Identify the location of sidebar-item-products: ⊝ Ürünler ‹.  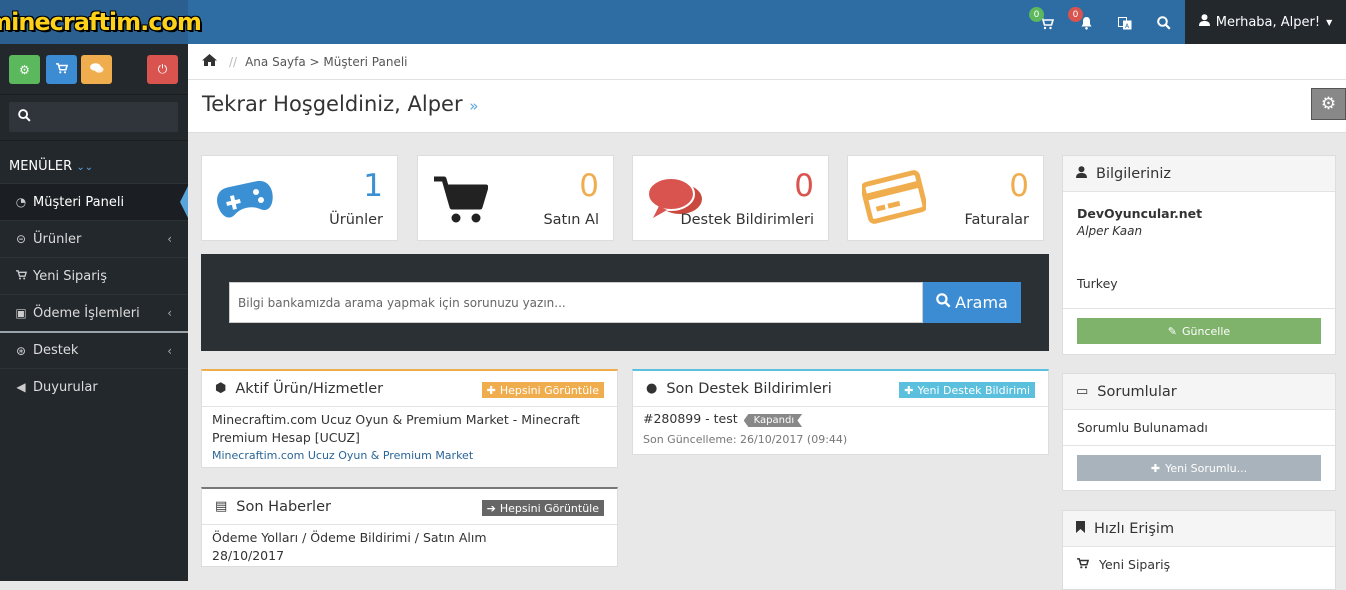
(94, 238).